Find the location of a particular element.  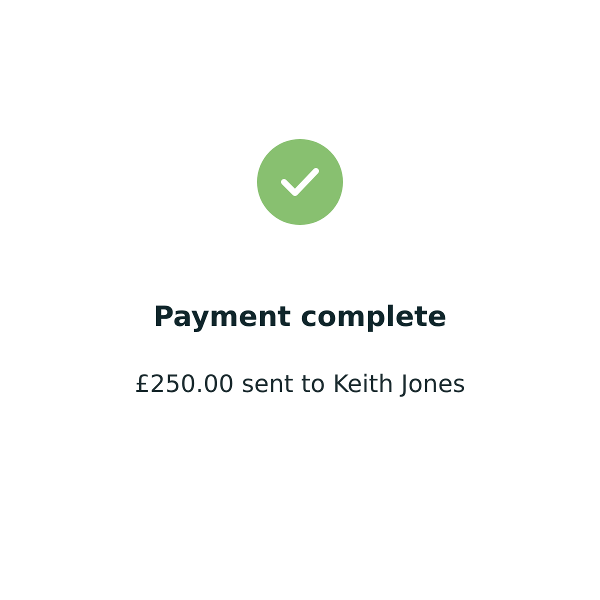

status-message: £250.00 sent to Keith Jones is located at coordinates (300, 384).